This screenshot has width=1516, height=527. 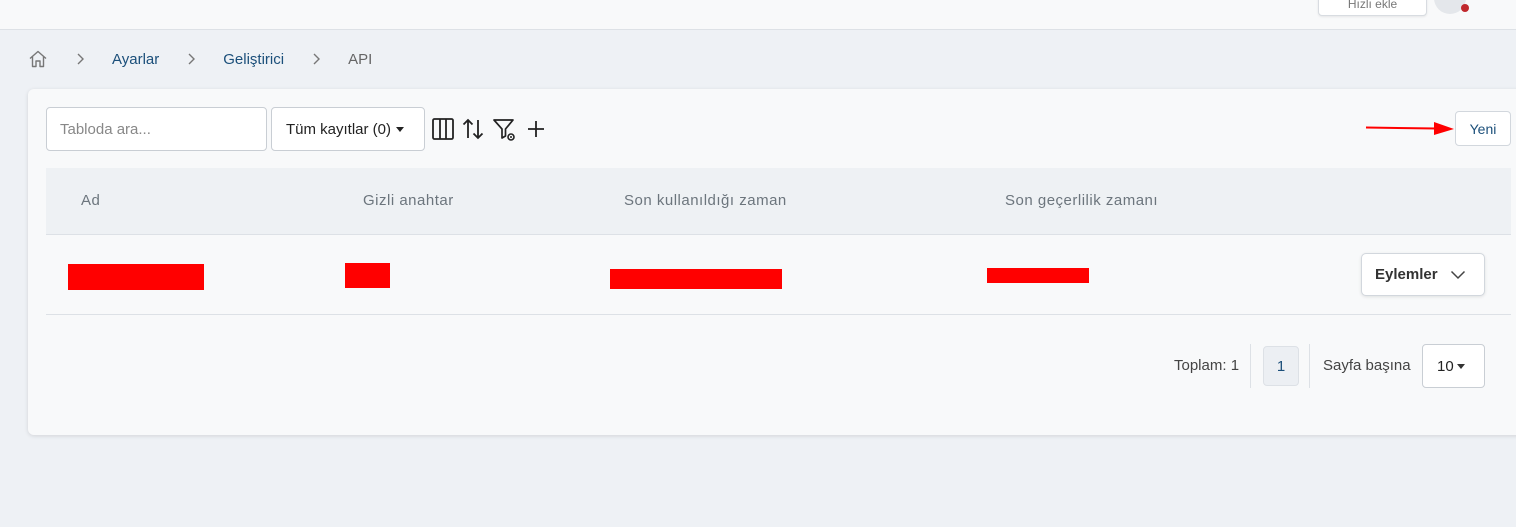 I want to click on actions-dropdown-button: Eylemler, so click(x=1423, y=274).